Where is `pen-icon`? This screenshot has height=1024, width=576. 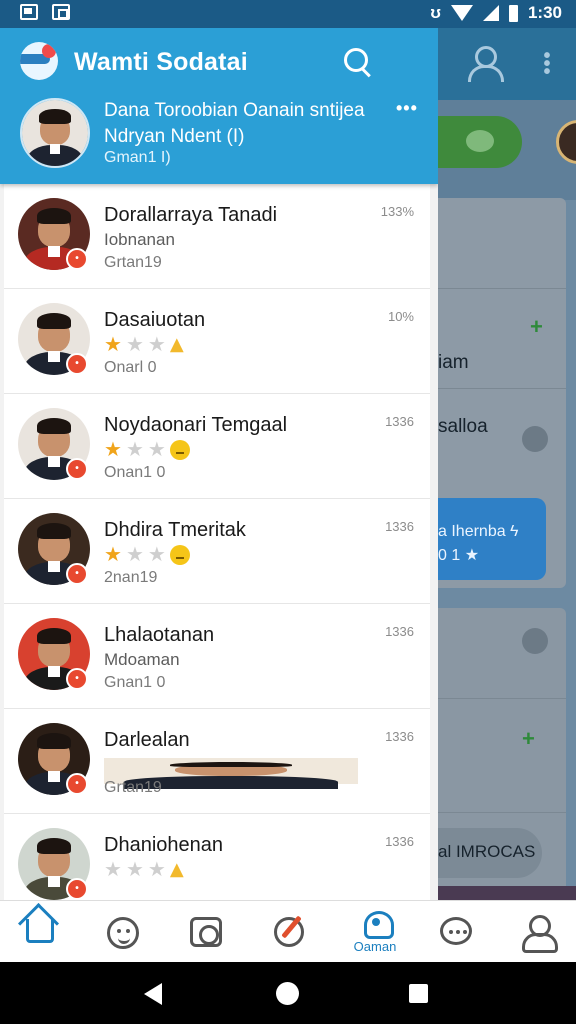 pen-icon is located at coordinates (289, 932).